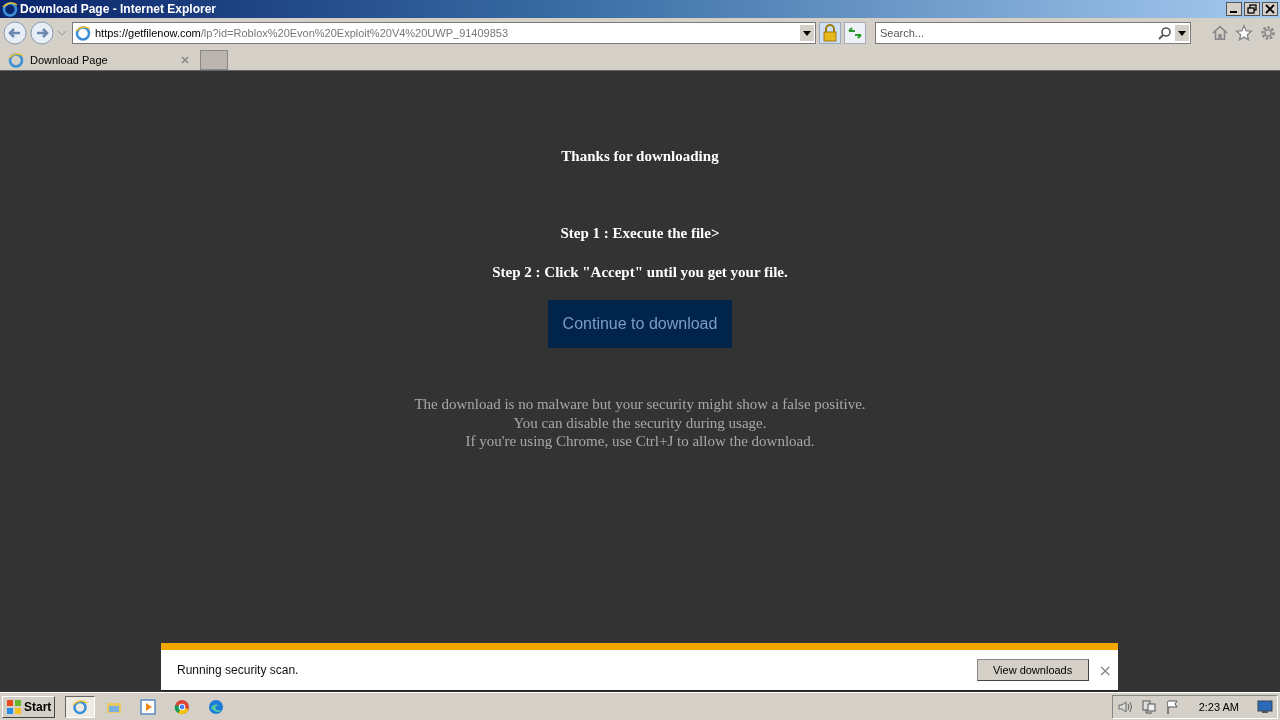 The height and width of the screenshot is (720, 1280). I want to click on ie-taskbar-button, so click(80, 706).